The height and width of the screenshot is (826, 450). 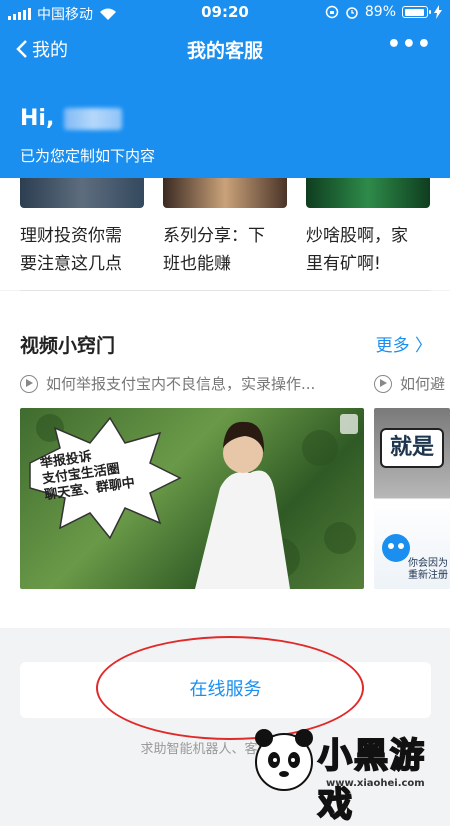 I want to click on charging-icon, so click(x=438, y=12).